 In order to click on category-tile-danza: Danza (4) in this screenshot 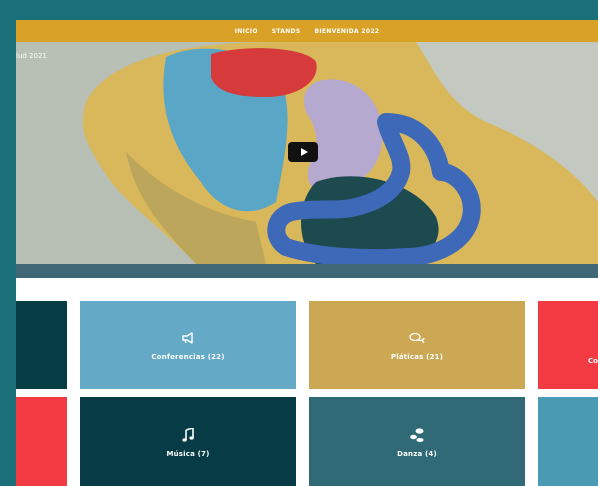, I will do `click(417, 441)`.